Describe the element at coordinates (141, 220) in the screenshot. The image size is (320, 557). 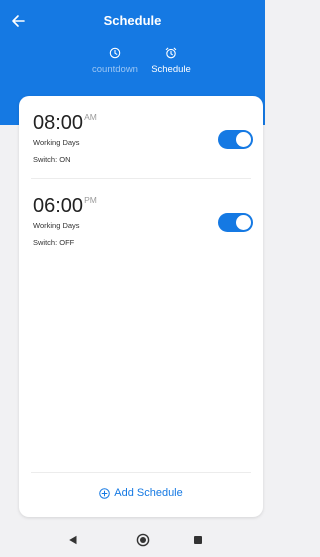
I see `schedule-item: 06:00 PM Working Days Switch: OFF` at that location.